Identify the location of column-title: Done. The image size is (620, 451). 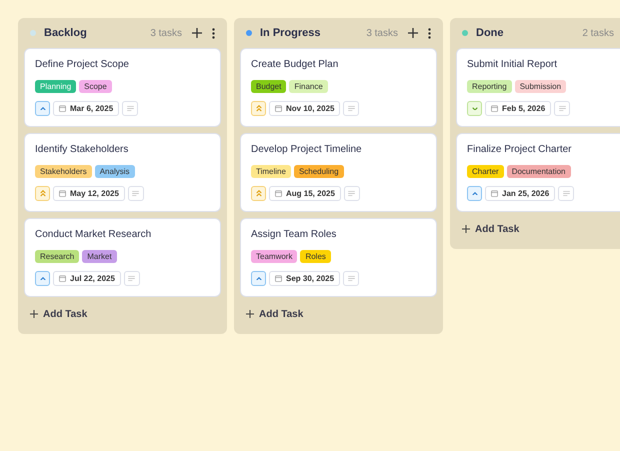
(490, 33).